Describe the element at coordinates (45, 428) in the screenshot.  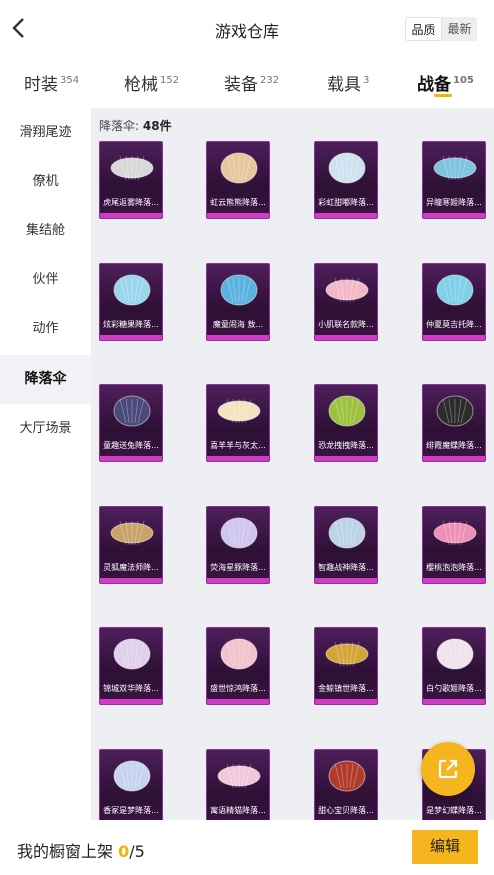
I see `sidebar-item-lobby-scene: 大厅场景` at that location.